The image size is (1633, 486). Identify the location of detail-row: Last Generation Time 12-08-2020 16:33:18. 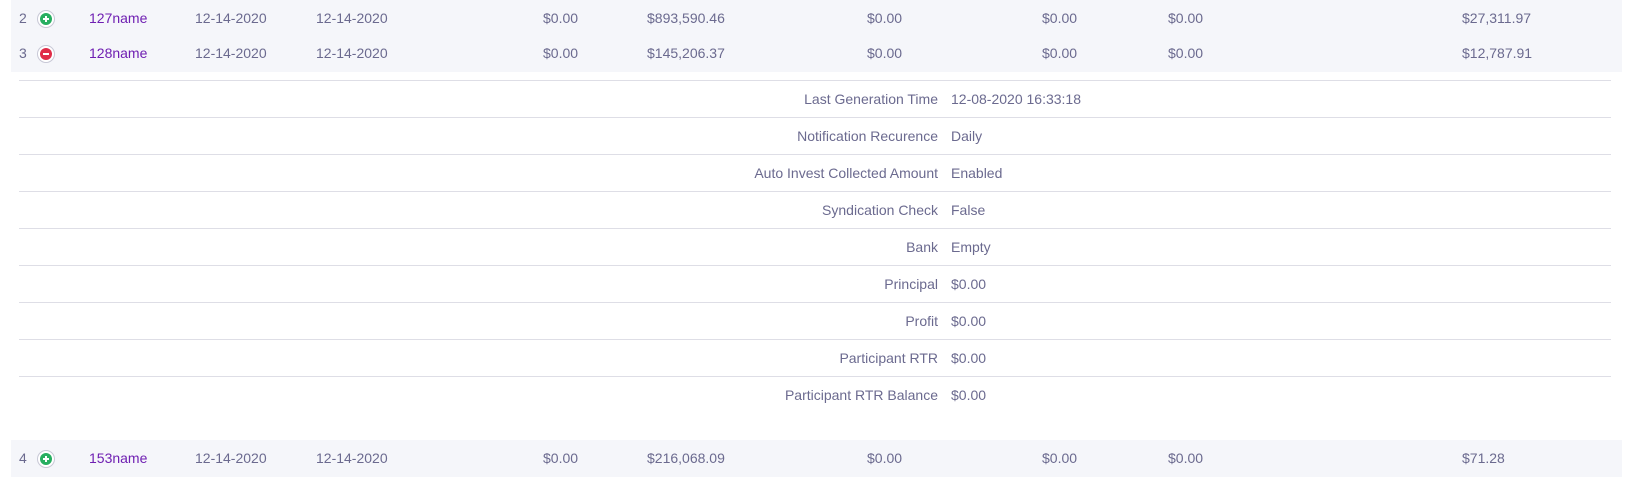
(815, 99).